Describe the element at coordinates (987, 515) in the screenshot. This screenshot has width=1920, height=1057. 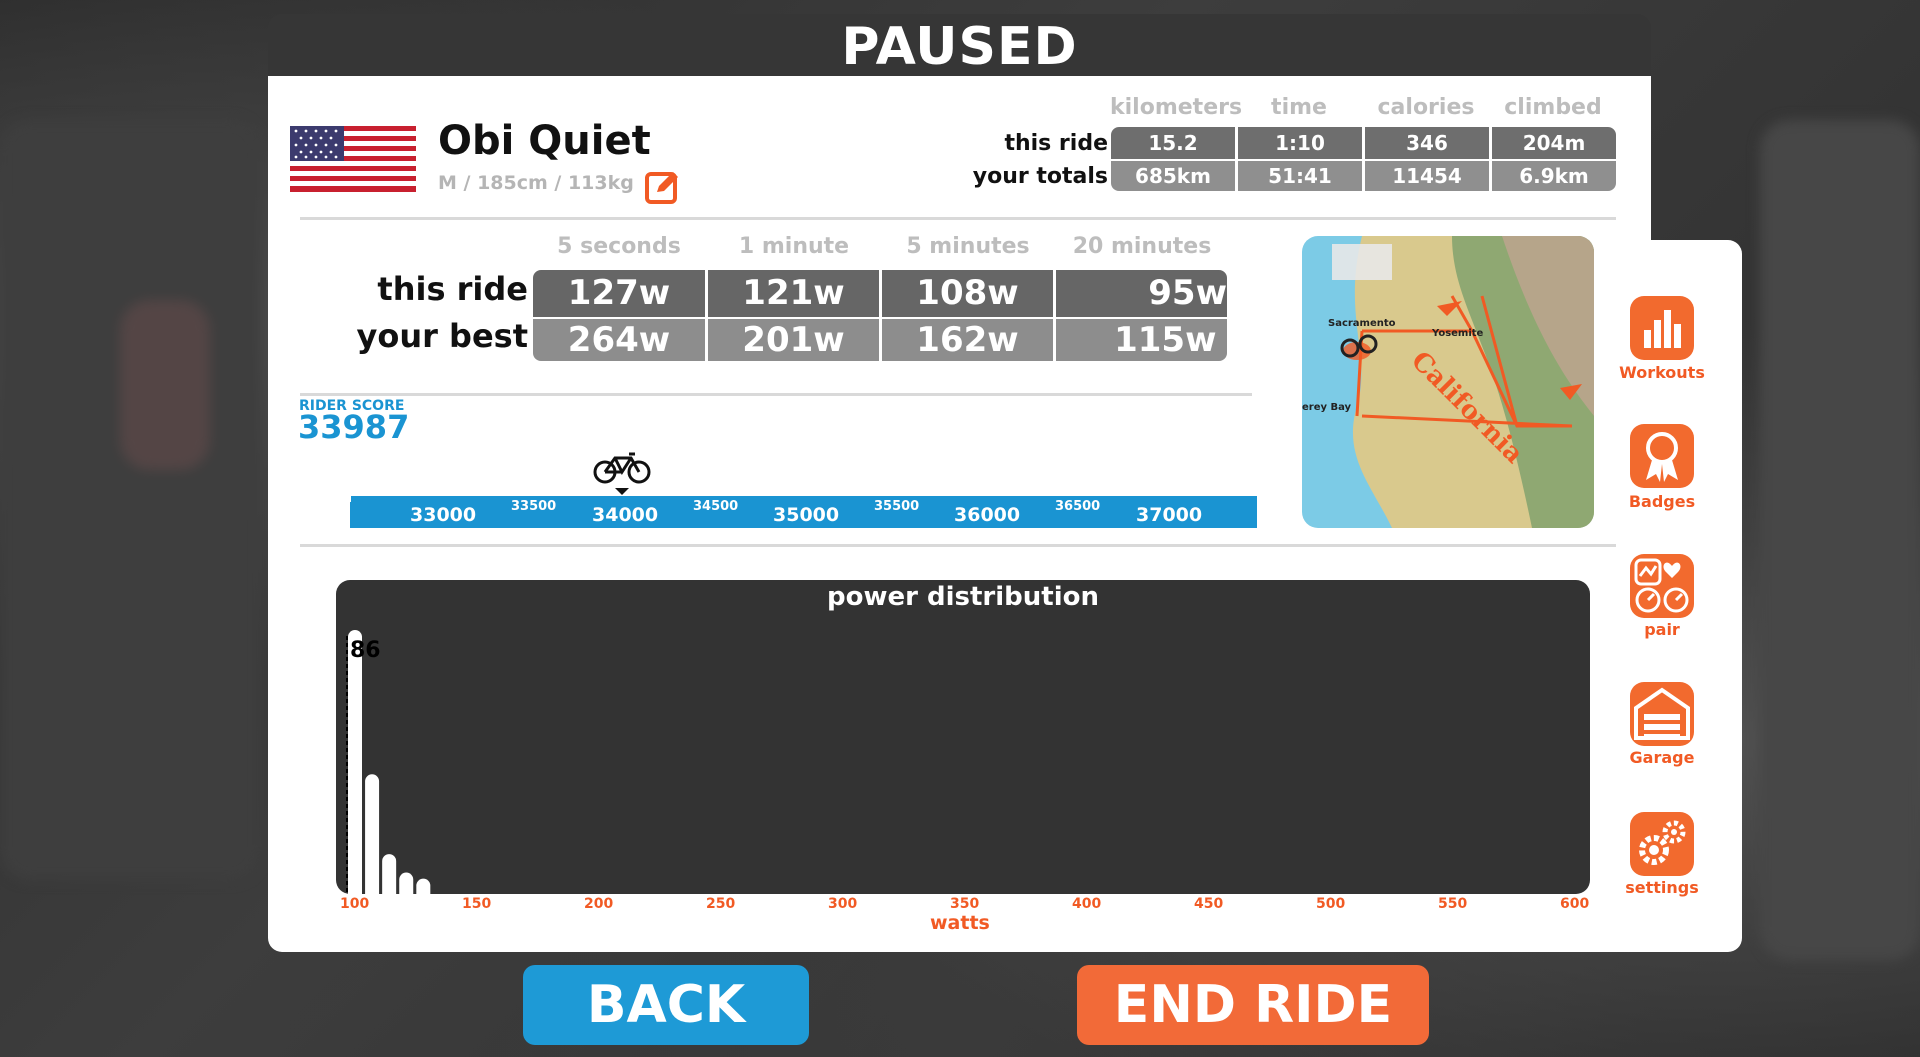
I see `scale-tick: 36000` at that location.